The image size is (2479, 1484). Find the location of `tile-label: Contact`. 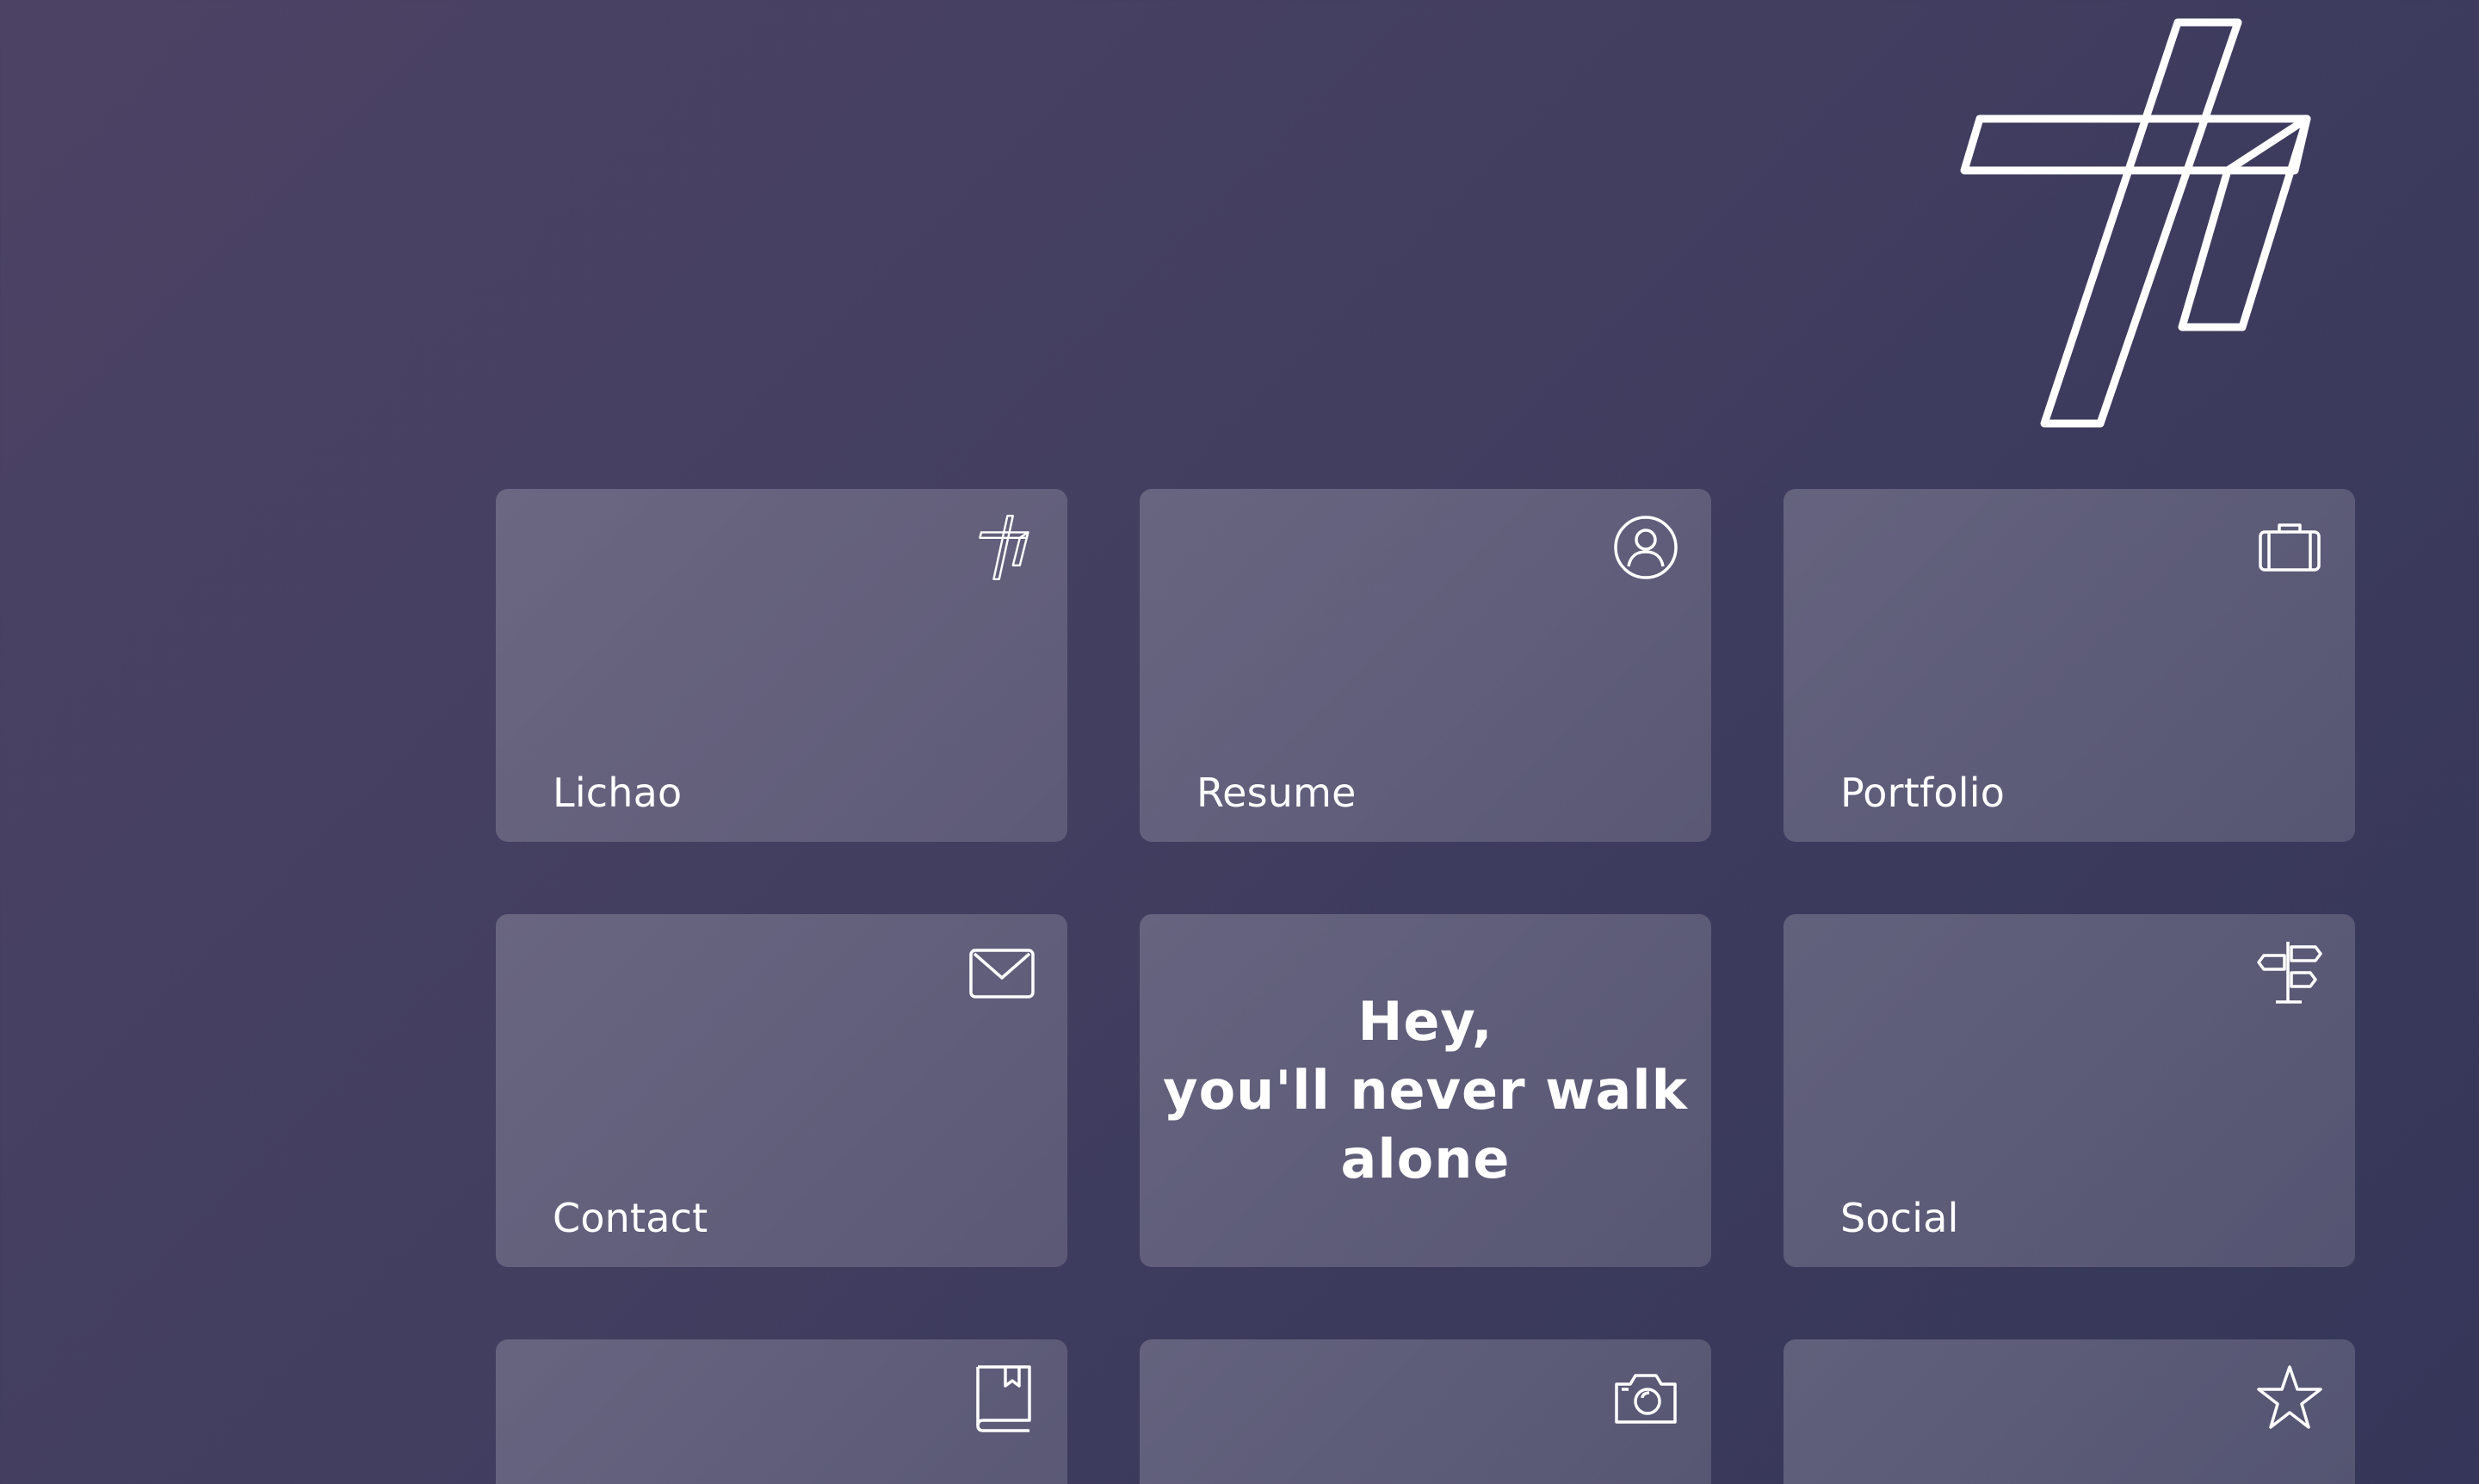

tile-label: Contact is located at coordinates (630, 1218).